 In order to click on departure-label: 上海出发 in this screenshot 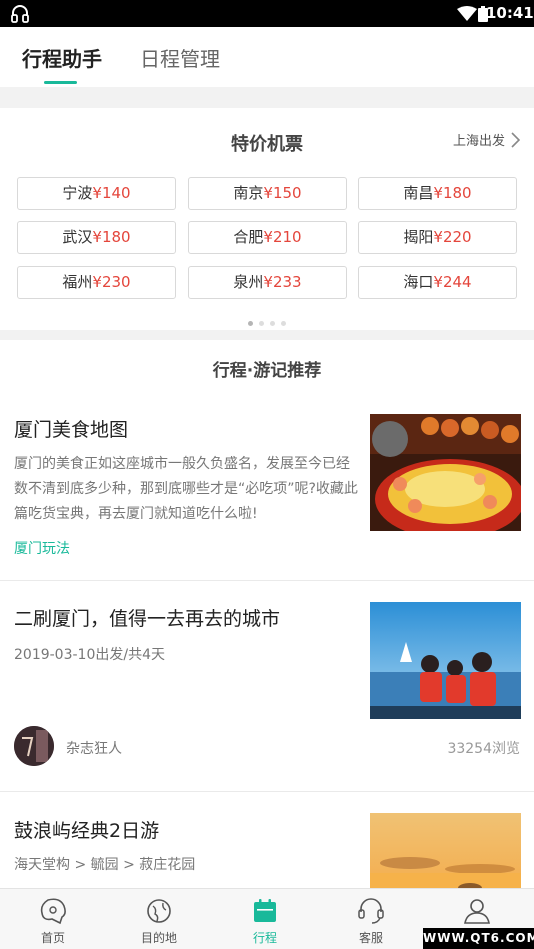, I will do `click(478, 141)`.